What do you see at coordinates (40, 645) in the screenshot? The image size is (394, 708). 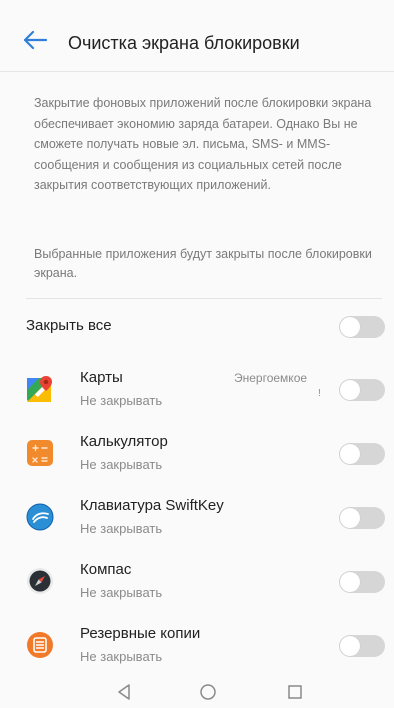 I see `backup-icon` at bounding box center [40, 645].